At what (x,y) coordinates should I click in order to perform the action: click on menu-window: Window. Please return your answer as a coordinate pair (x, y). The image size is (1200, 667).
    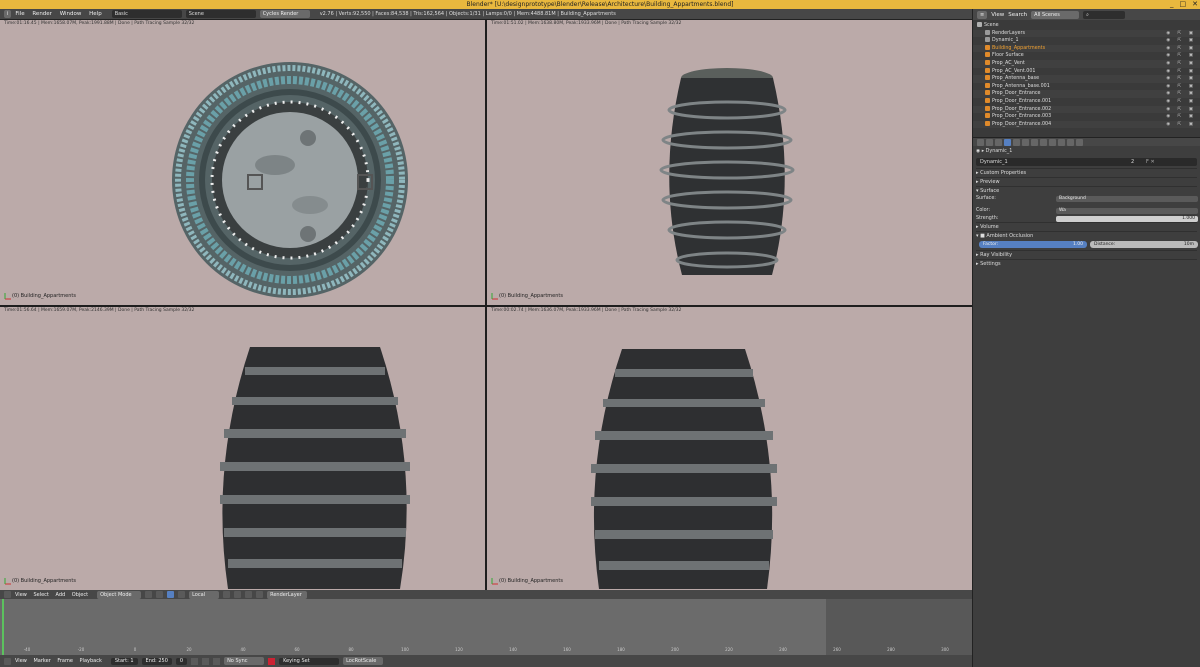
    Looking at the image, I should click on (71, 14).